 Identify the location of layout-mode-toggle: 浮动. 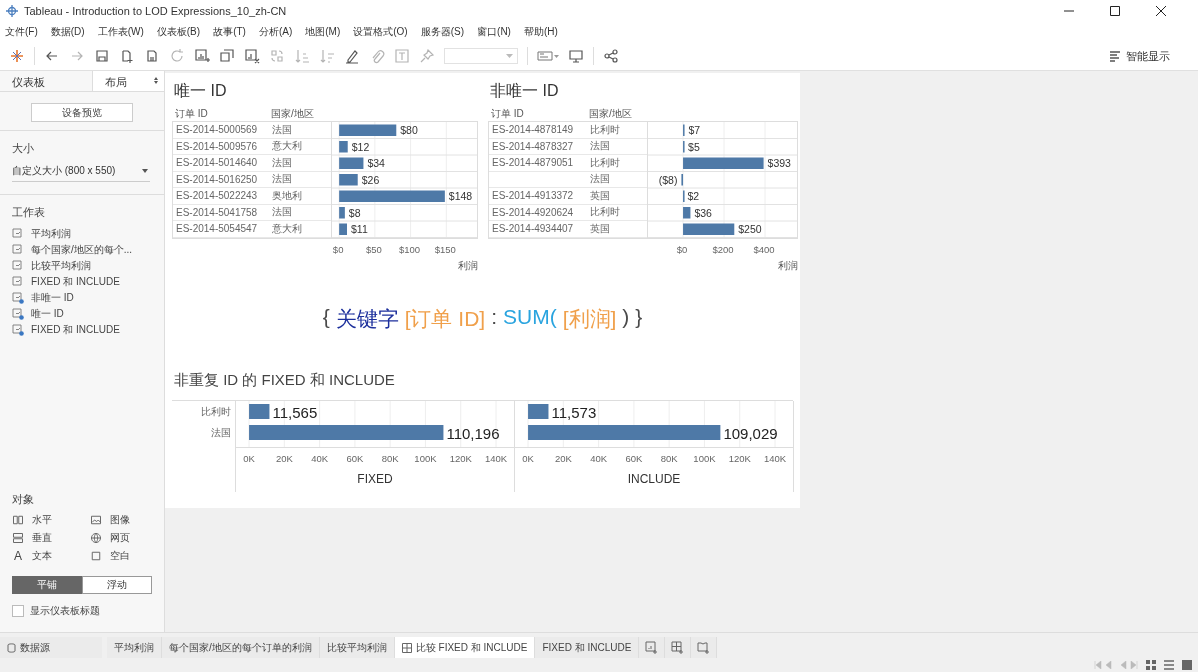
(117, 585).